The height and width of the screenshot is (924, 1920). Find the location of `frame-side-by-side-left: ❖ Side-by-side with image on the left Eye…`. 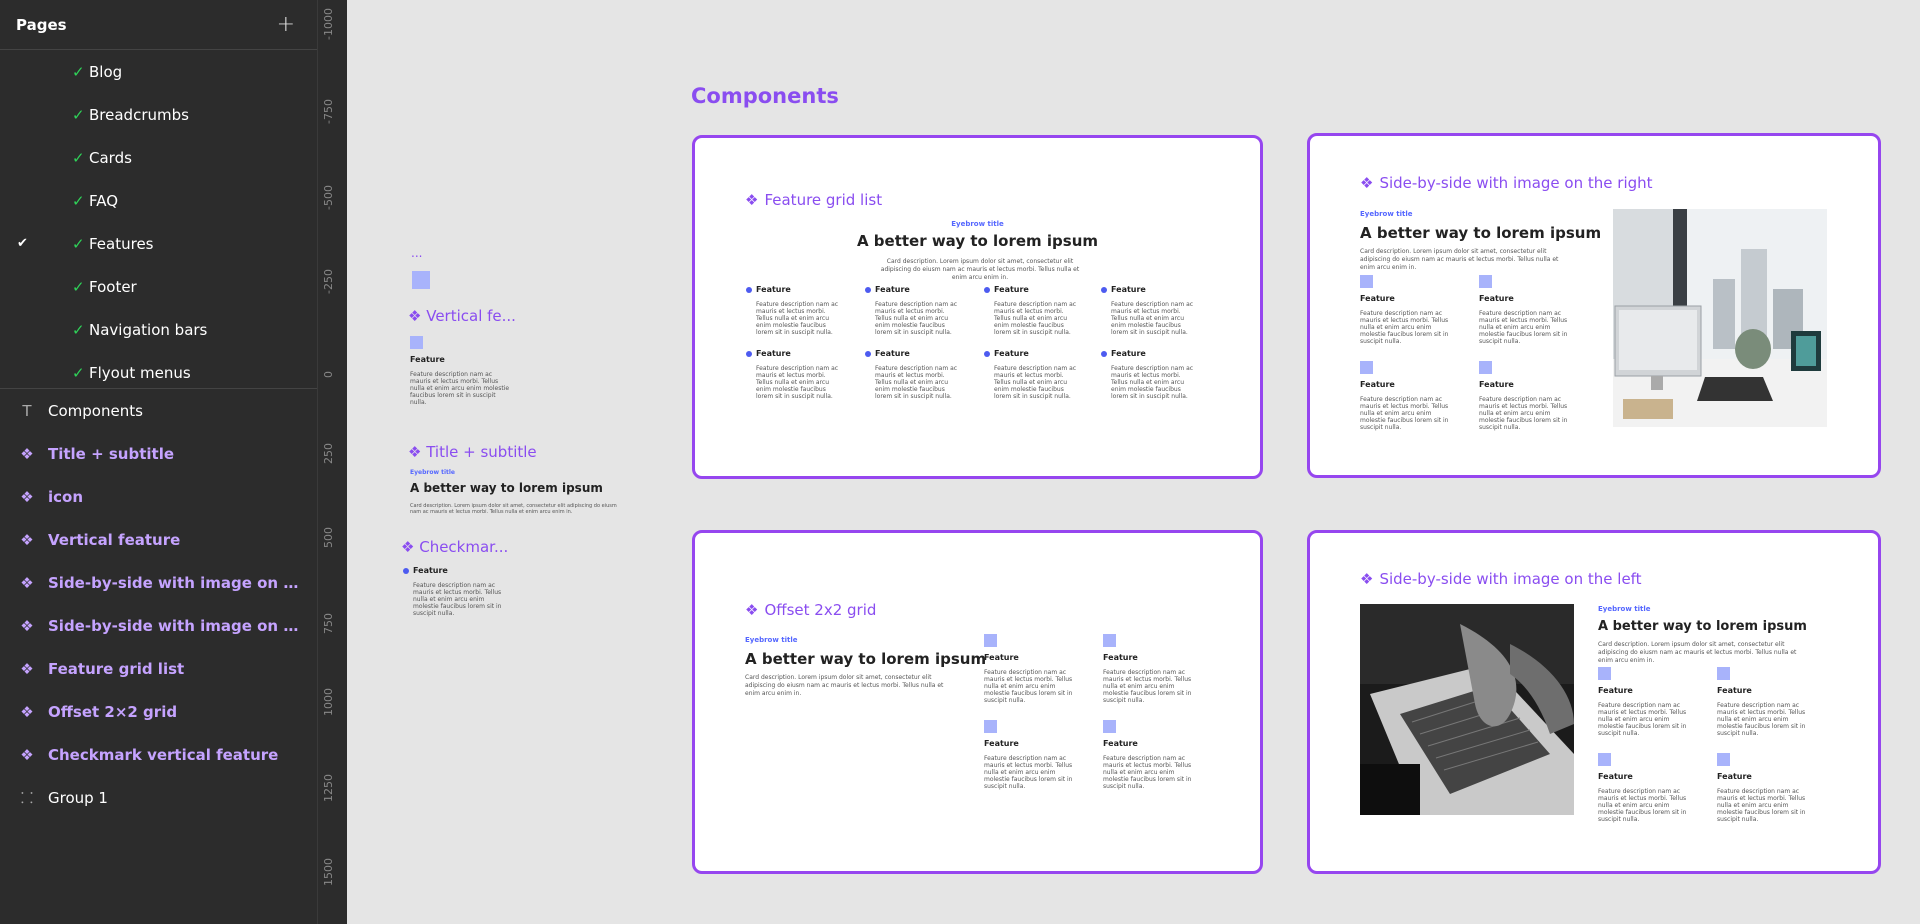

frame-side-by-side-left: ❖ Side-by-side with image on the left Eye… is located at coordinates (1594, 702).